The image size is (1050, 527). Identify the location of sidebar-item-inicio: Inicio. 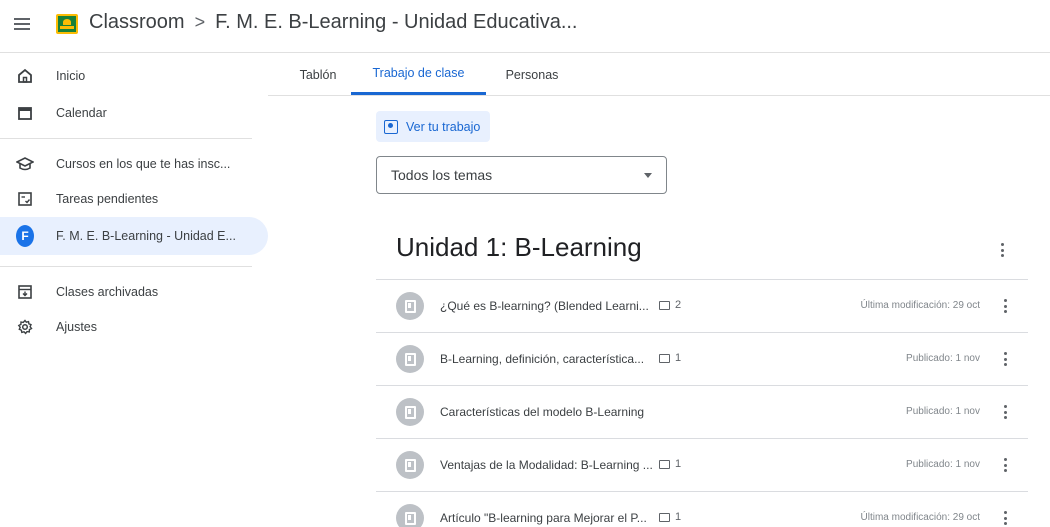
(134, 76).